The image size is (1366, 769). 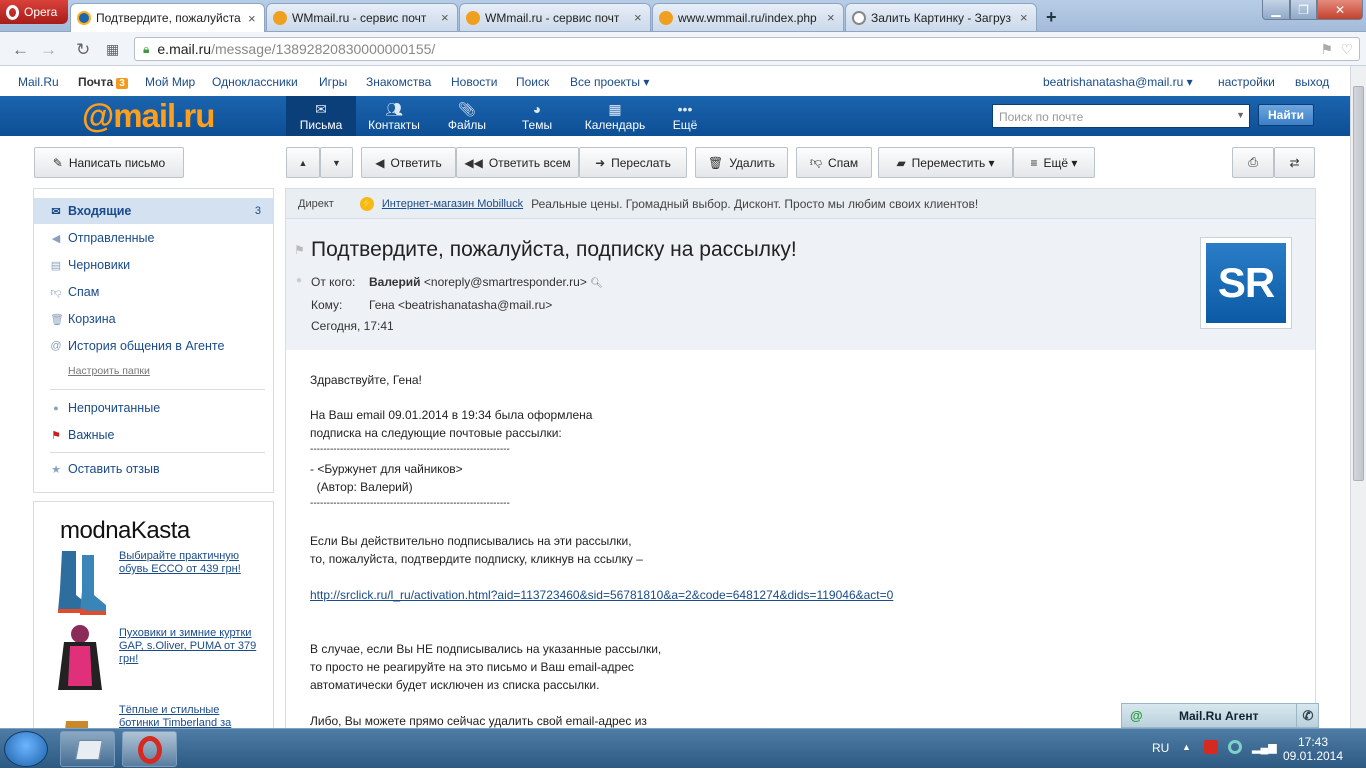 What do you see at coordinates (1303, 10) in the screenshot?
I see `maximize-window-icon: ❐` at bounding box center [1303, 10].